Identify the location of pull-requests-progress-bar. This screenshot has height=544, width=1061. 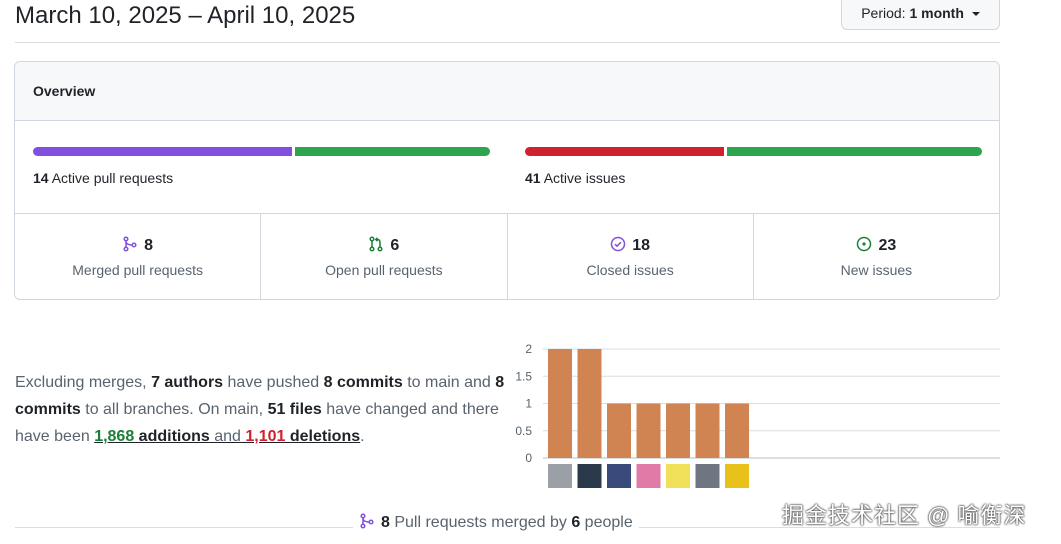
(261, 151).